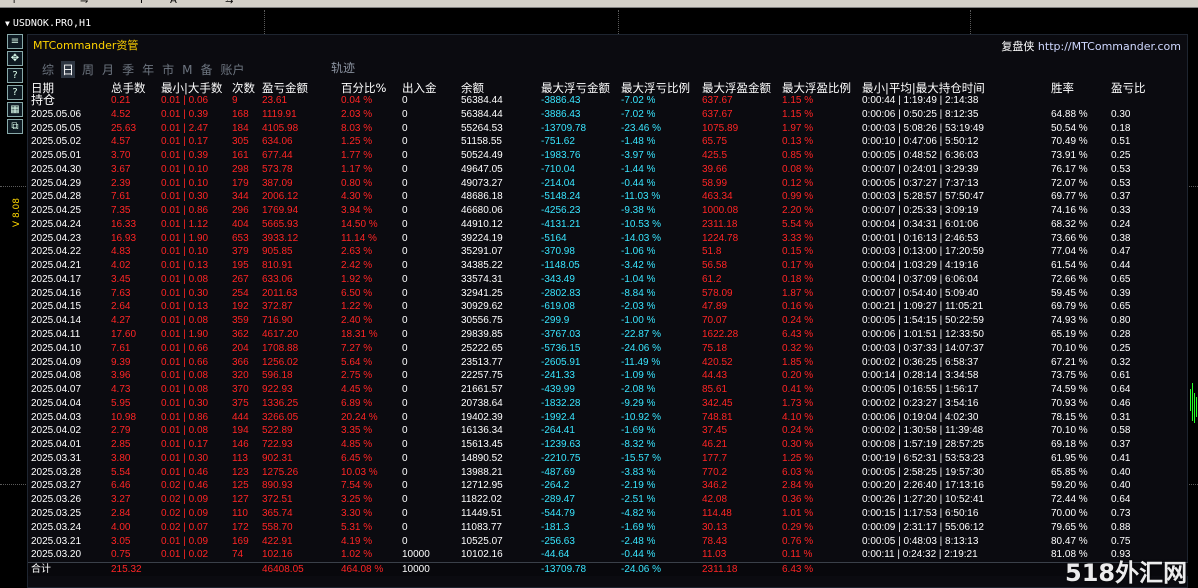  Describe the element at coordinates (920, 362) in the screenshot. I see `table-cell: 0:00:02 | 0:36:25 | 6:58:37` at that location.